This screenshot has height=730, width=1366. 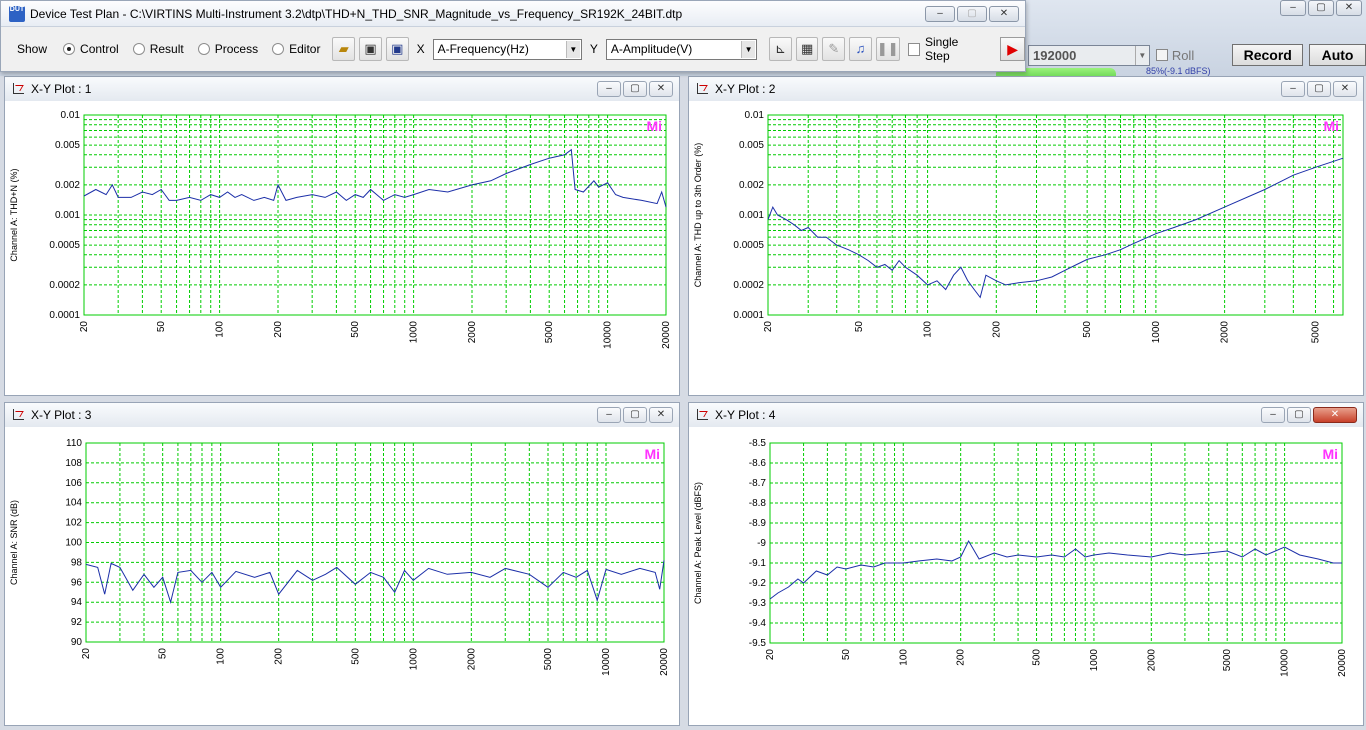 What do you see at coordinates (807, 49) in the screenshot?
I see `table-icon: ▦` at bounding box center [807, 49].